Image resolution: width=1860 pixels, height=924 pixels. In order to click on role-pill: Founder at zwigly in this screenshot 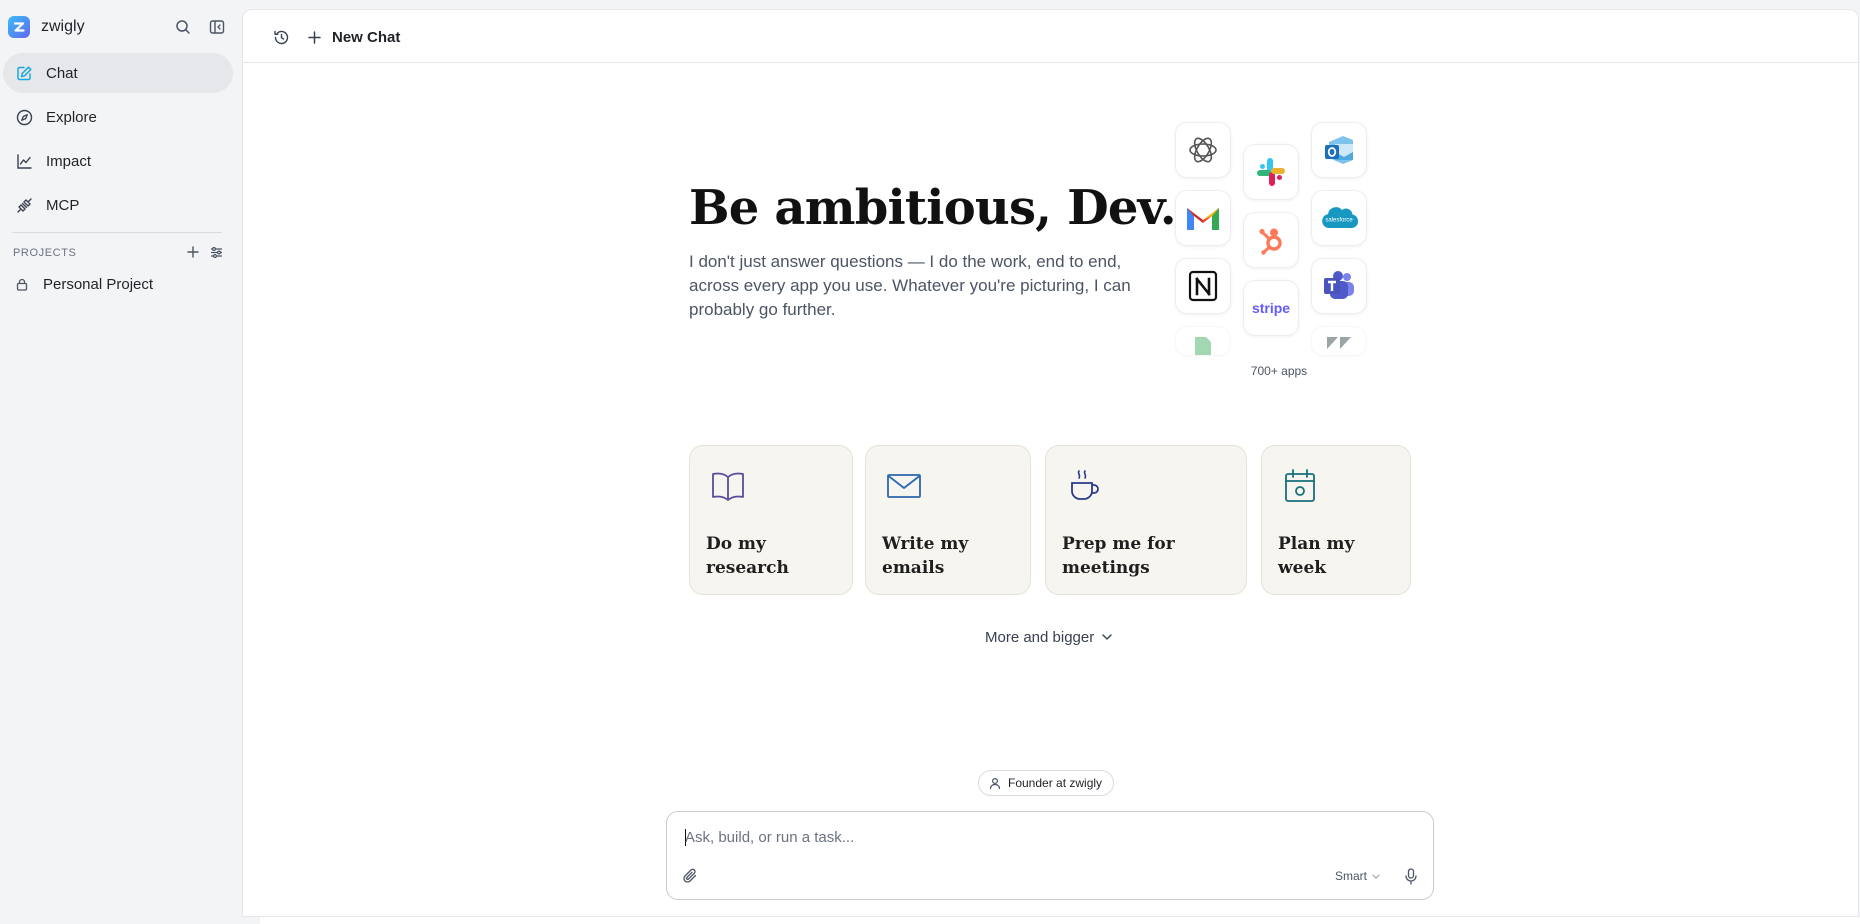, I will do `click(1046, 783)`.